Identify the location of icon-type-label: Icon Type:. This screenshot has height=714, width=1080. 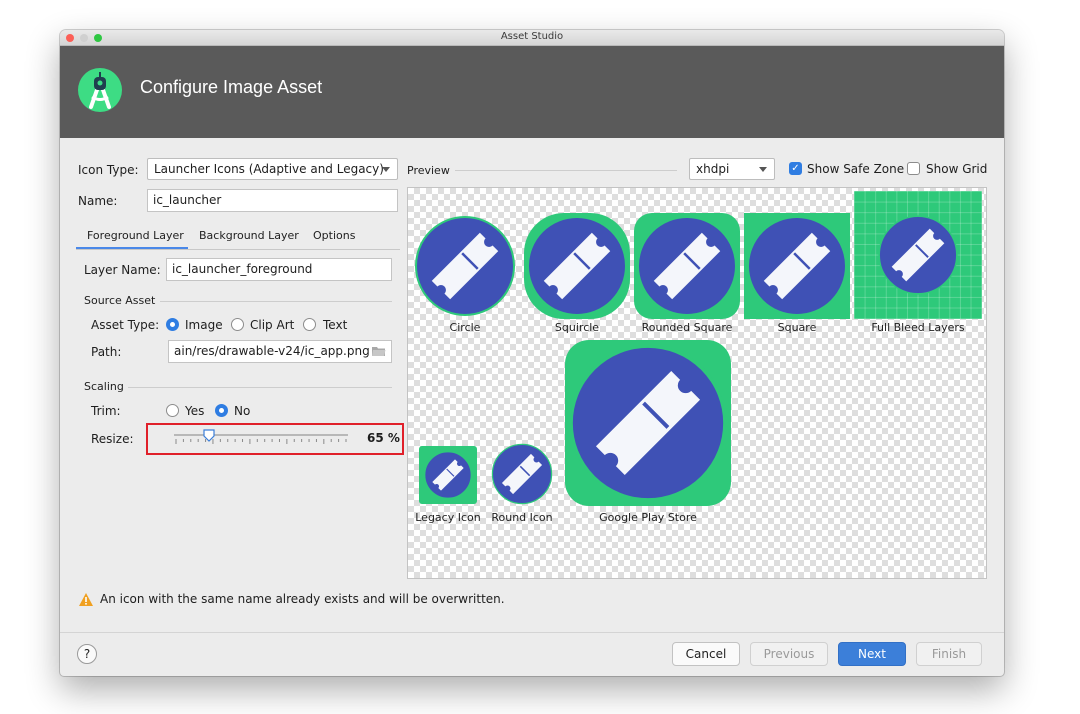
(108, 170).